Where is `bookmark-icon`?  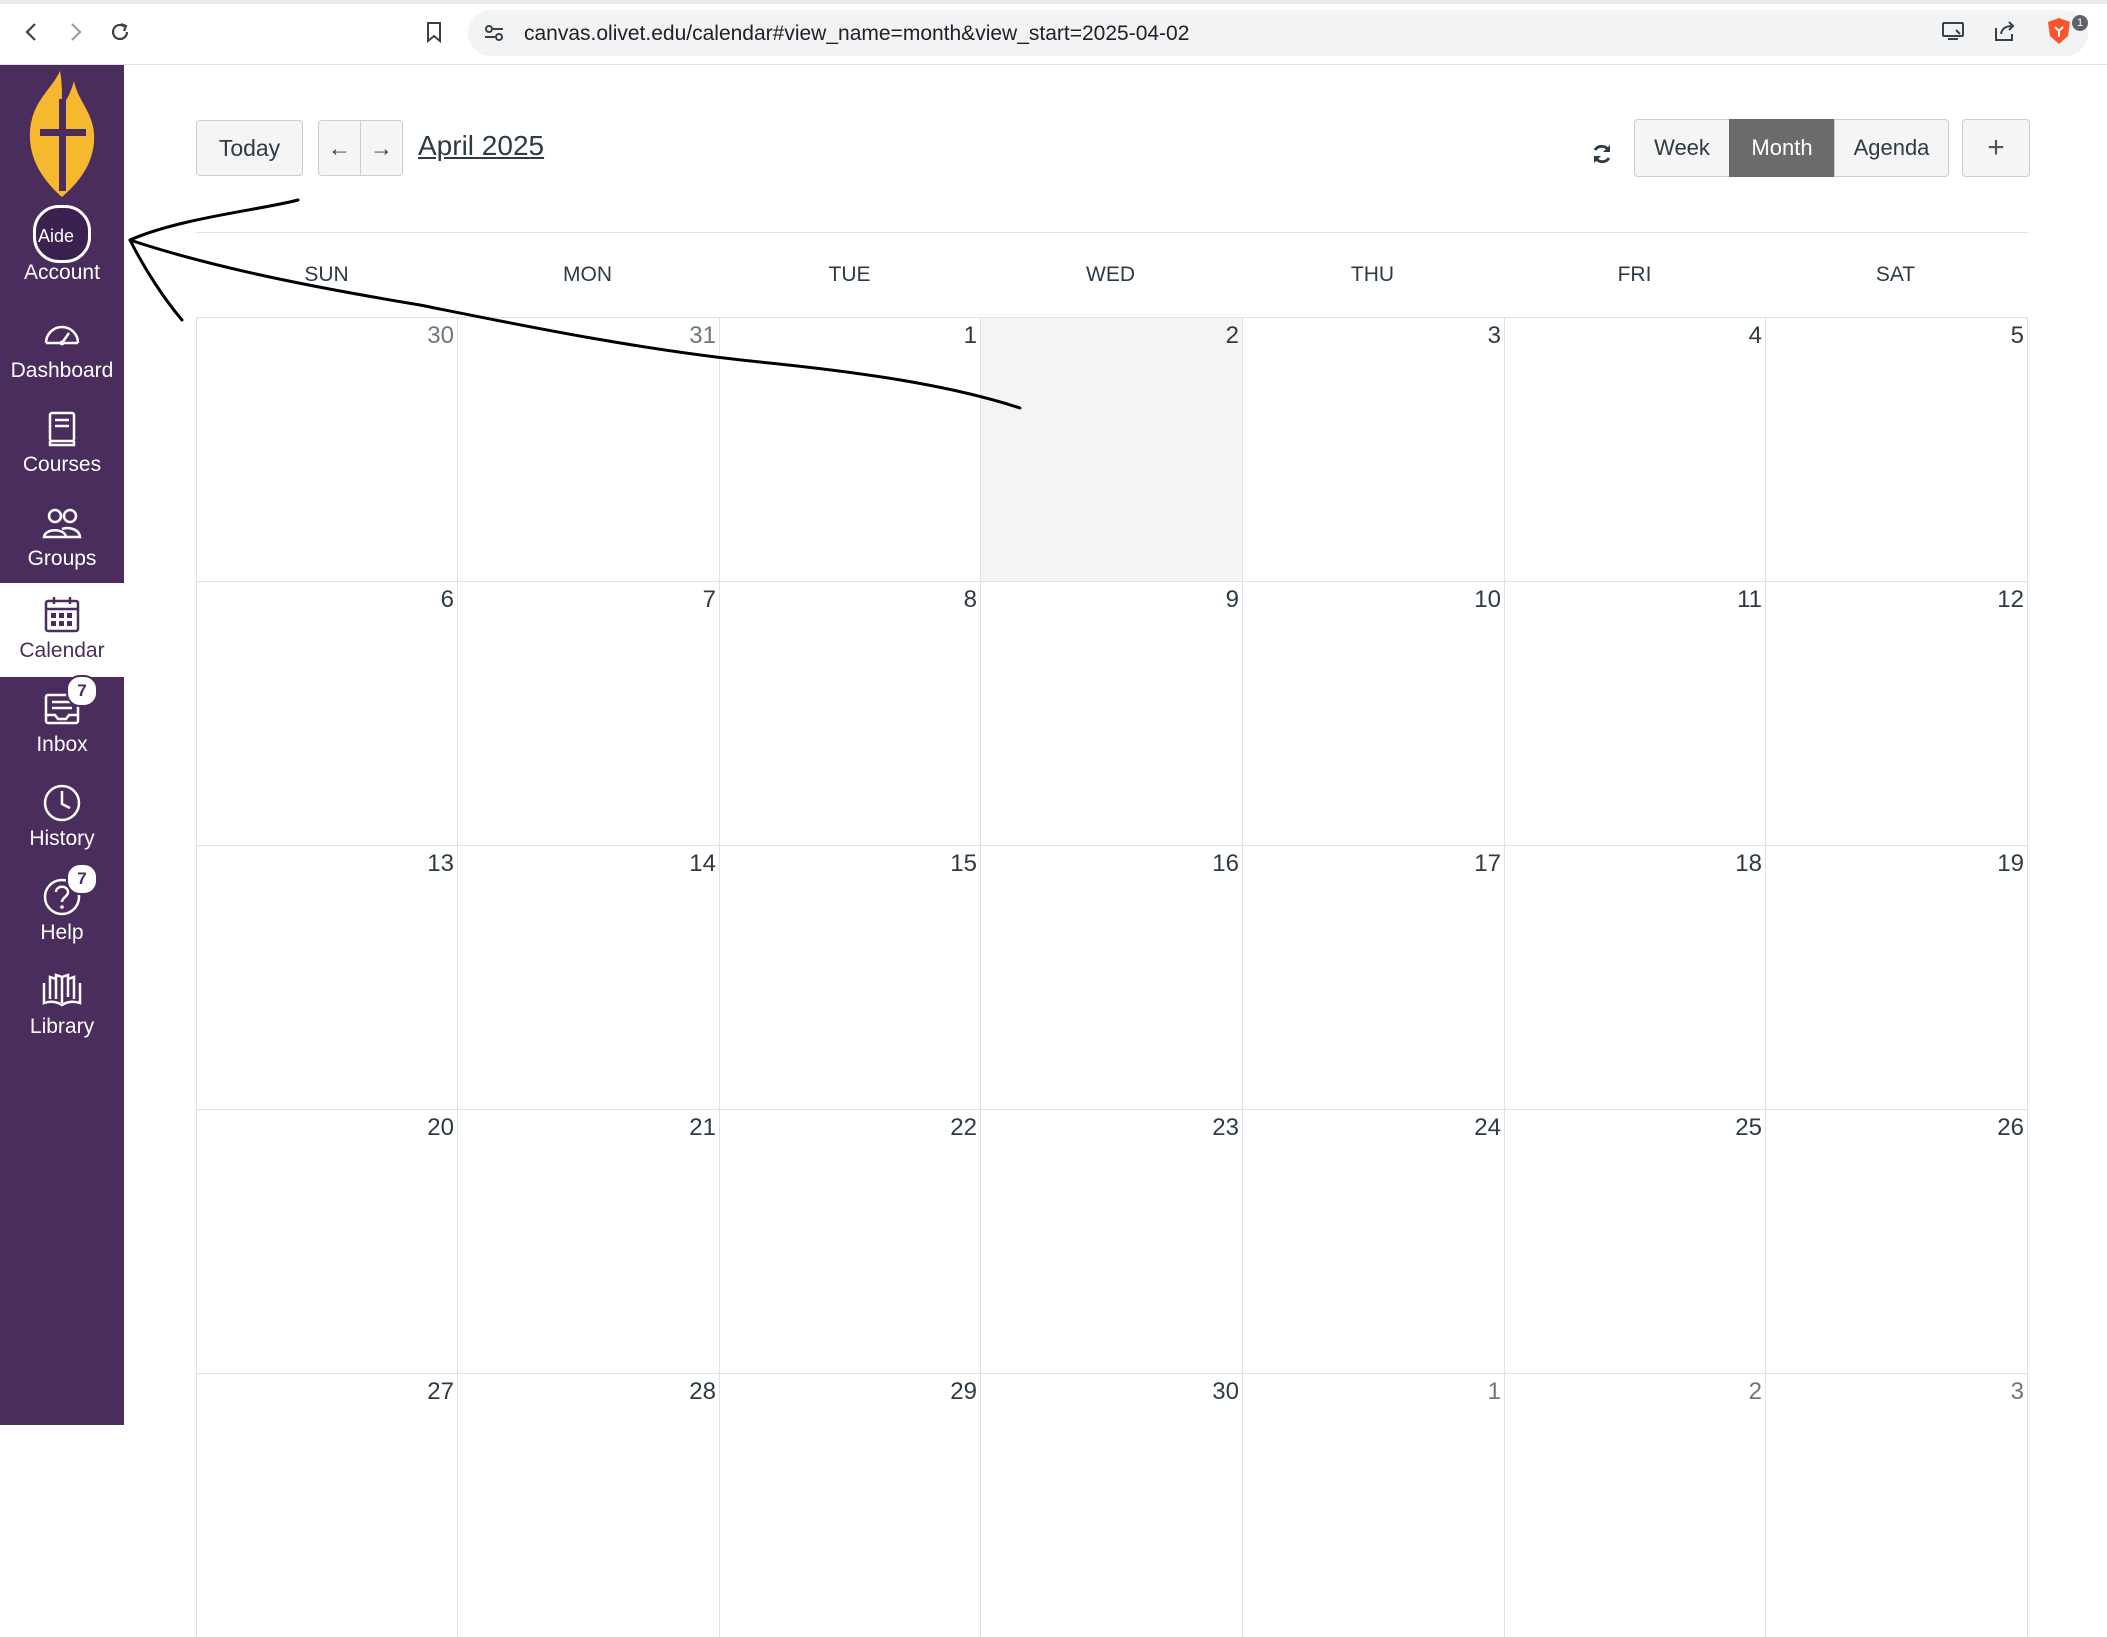
bookmark-icon is located at coordinates (434, 32).